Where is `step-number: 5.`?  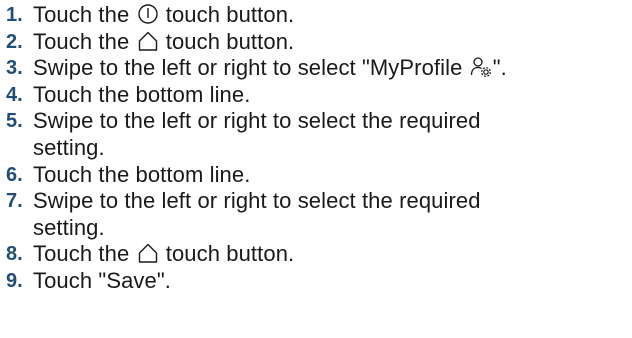
step-number: 5. is located at coordinates (14, 121).